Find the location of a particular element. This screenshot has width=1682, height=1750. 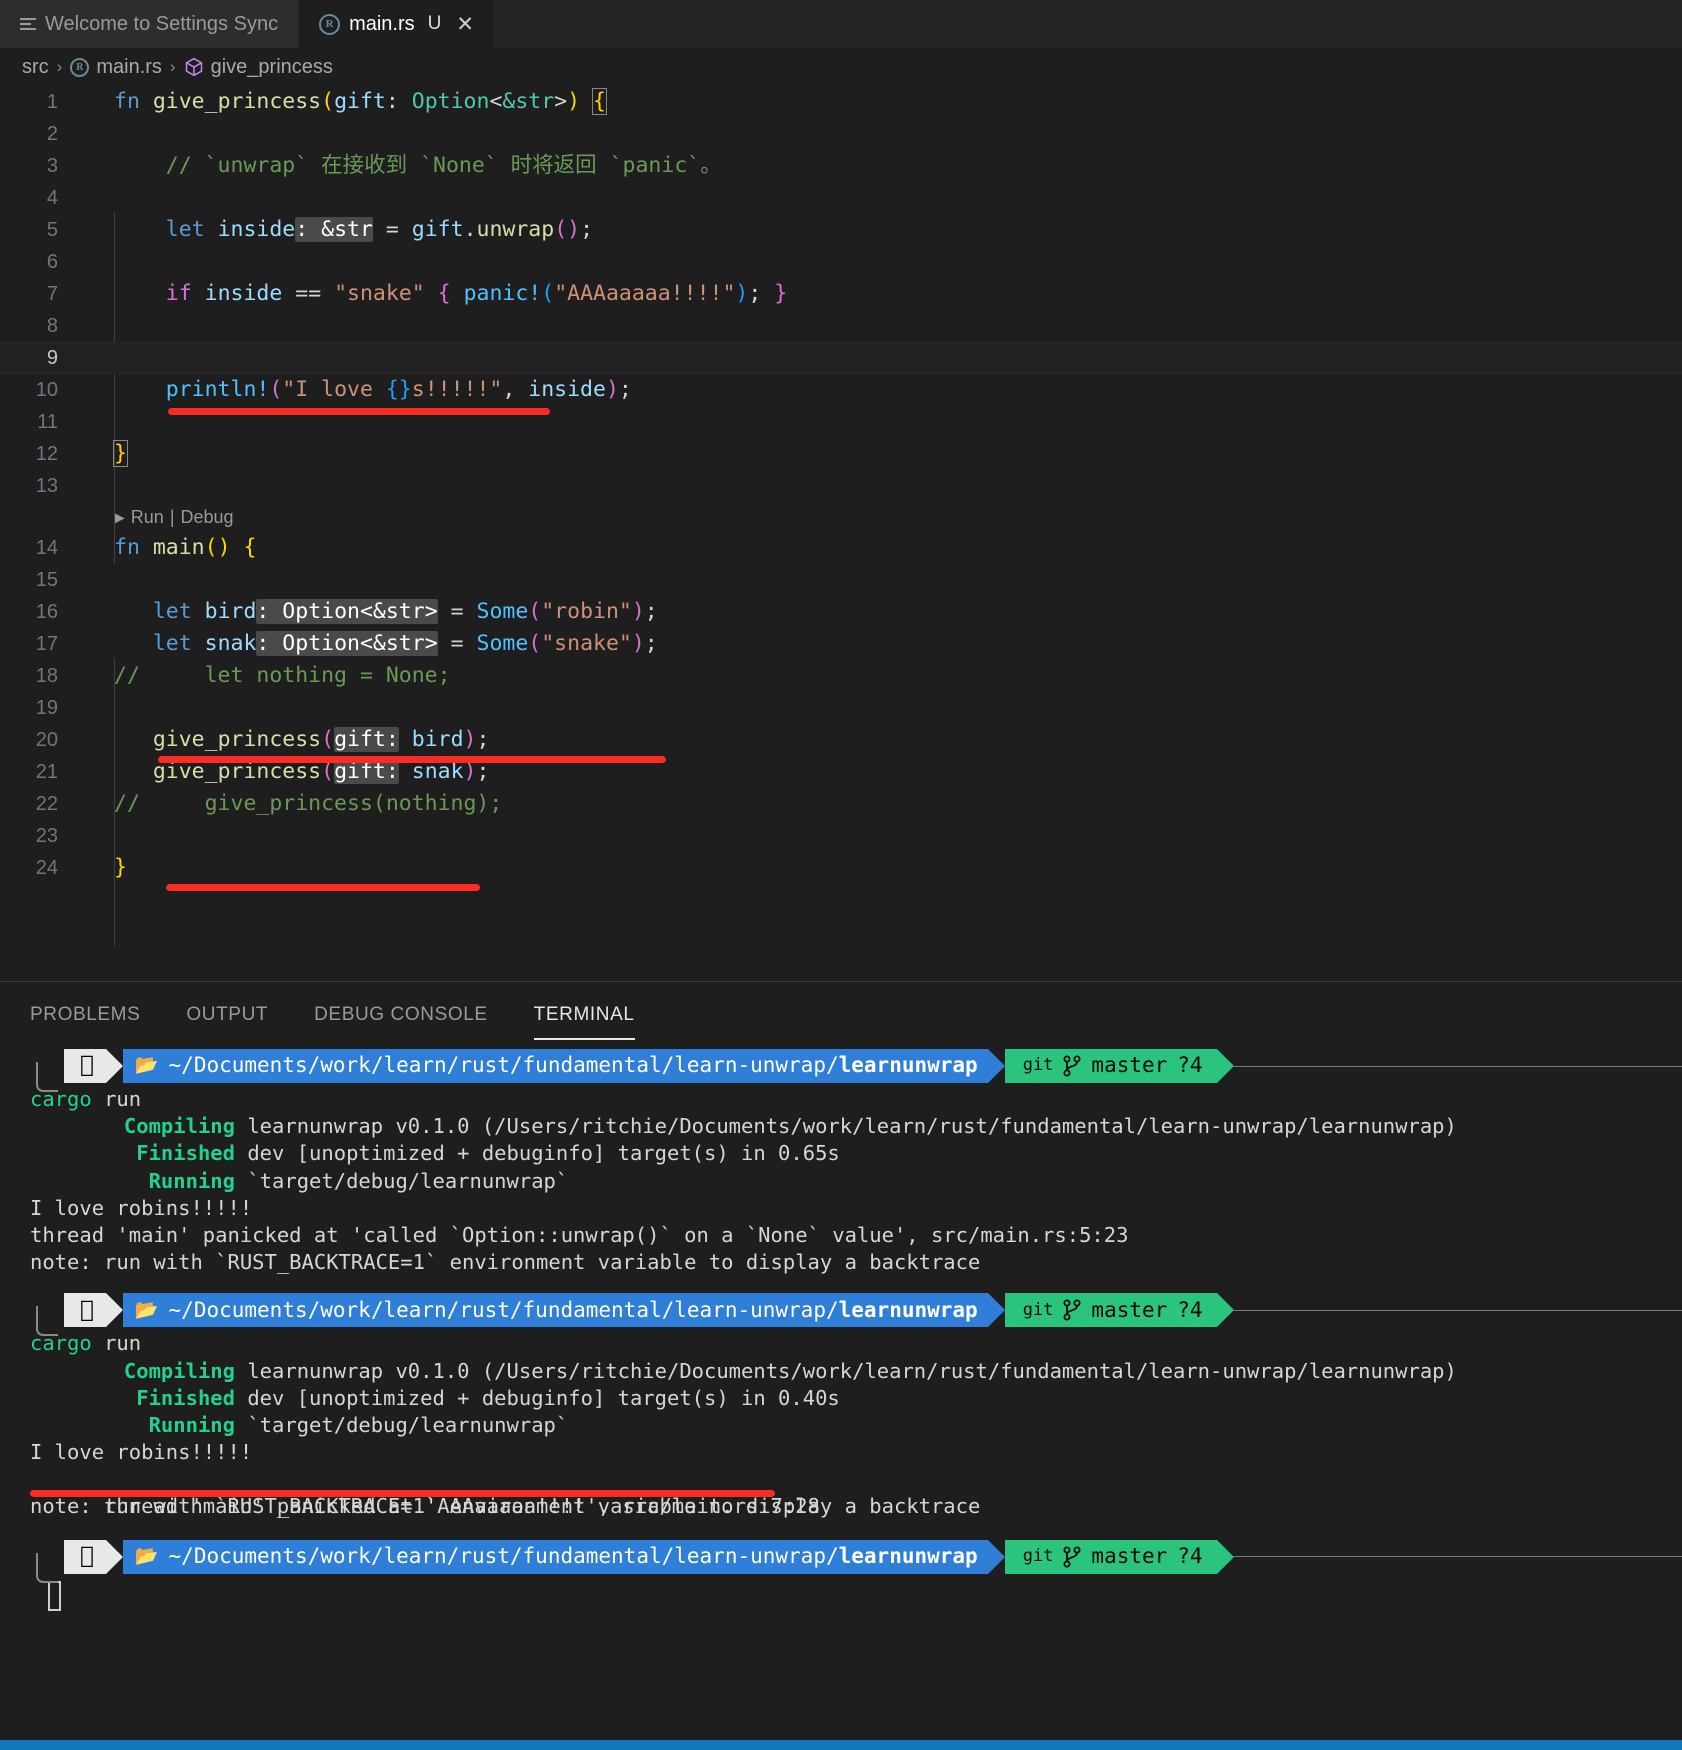

hamburger-icon is located at coordinates (28, 24).